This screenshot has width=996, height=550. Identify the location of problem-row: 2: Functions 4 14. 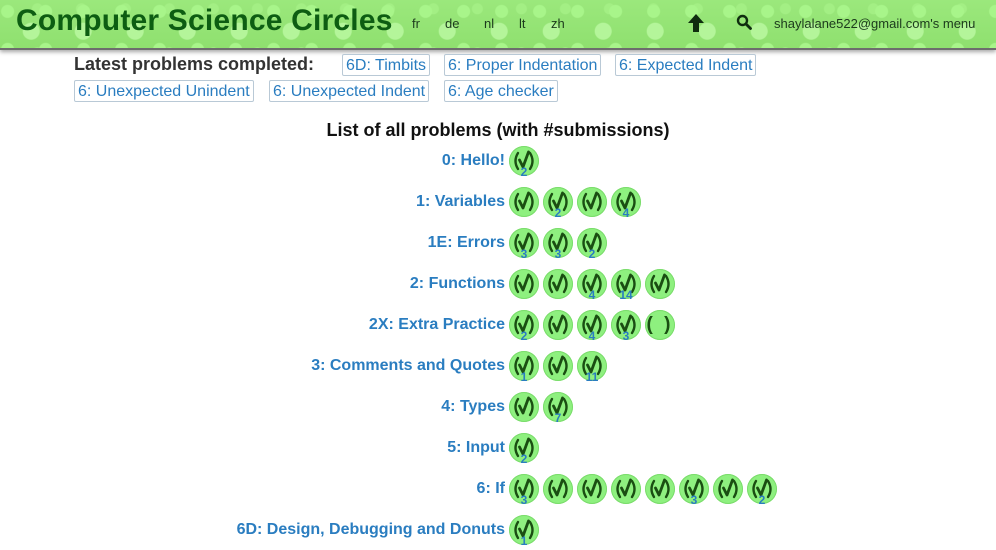
(498, 285).